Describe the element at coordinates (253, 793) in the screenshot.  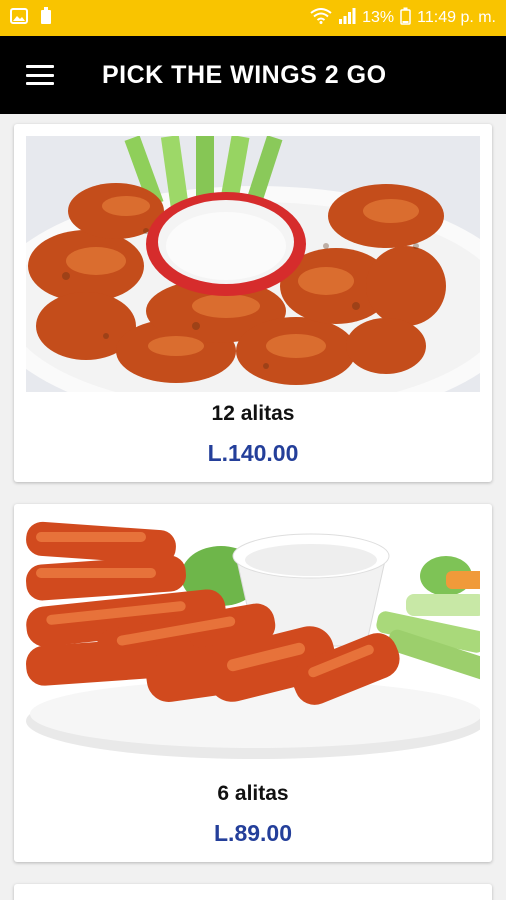
I see `product-name: 6 alitas` at that location.